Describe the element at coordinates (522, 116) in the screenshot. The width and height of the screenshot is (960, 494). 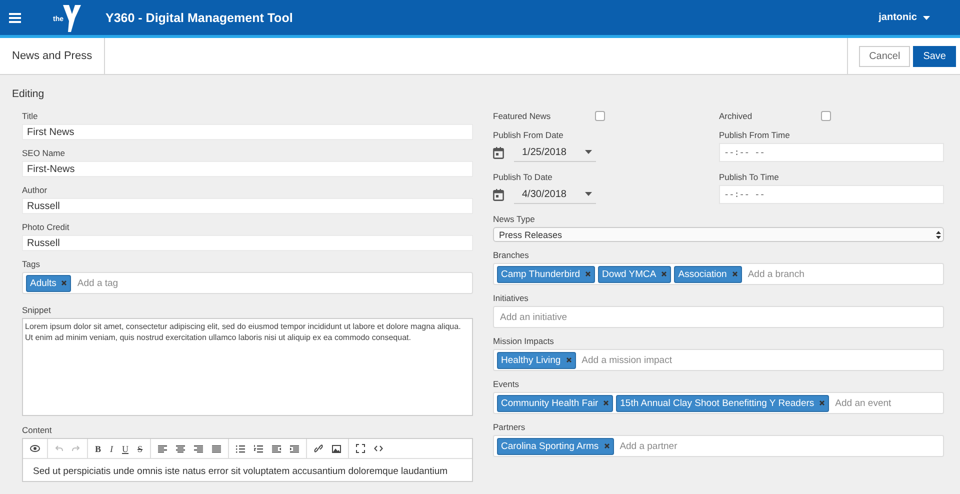
I see `checkbox-label: Featured News` at that location.